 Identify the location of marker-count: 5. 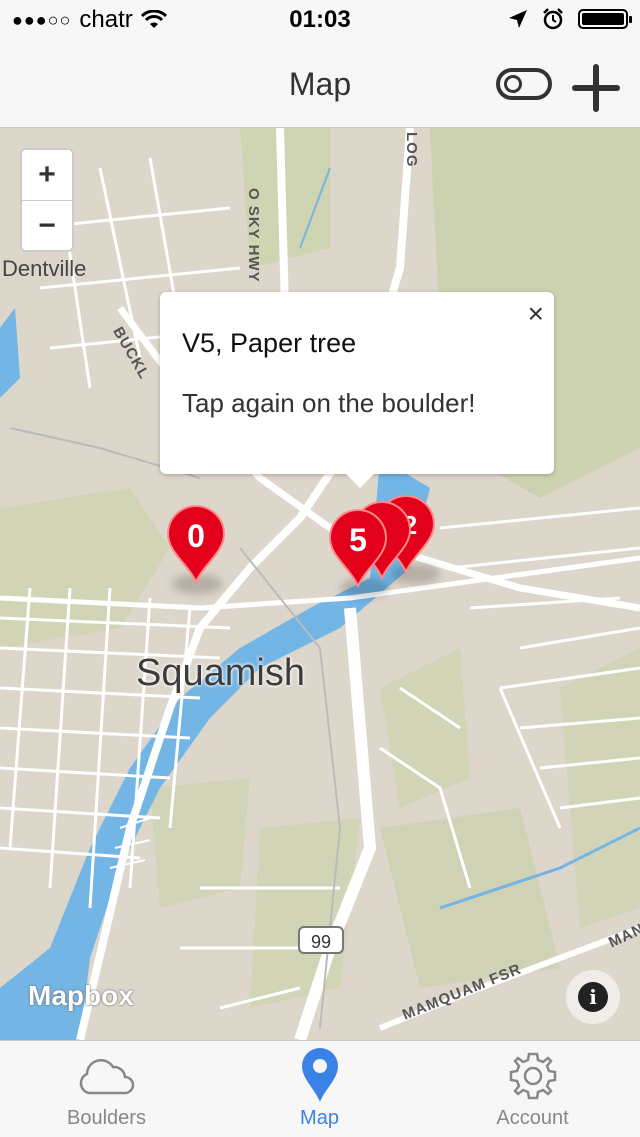
(358, 540).